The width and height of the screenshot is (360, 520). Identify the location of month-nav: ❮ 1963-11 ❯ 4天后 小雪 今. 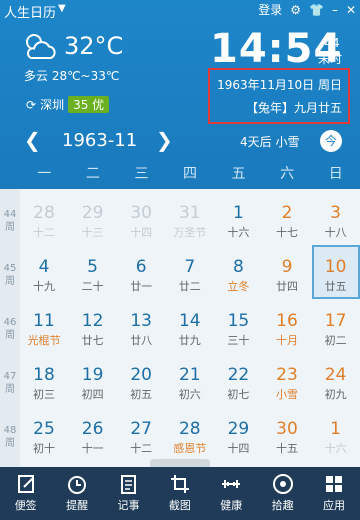
(180, 142).